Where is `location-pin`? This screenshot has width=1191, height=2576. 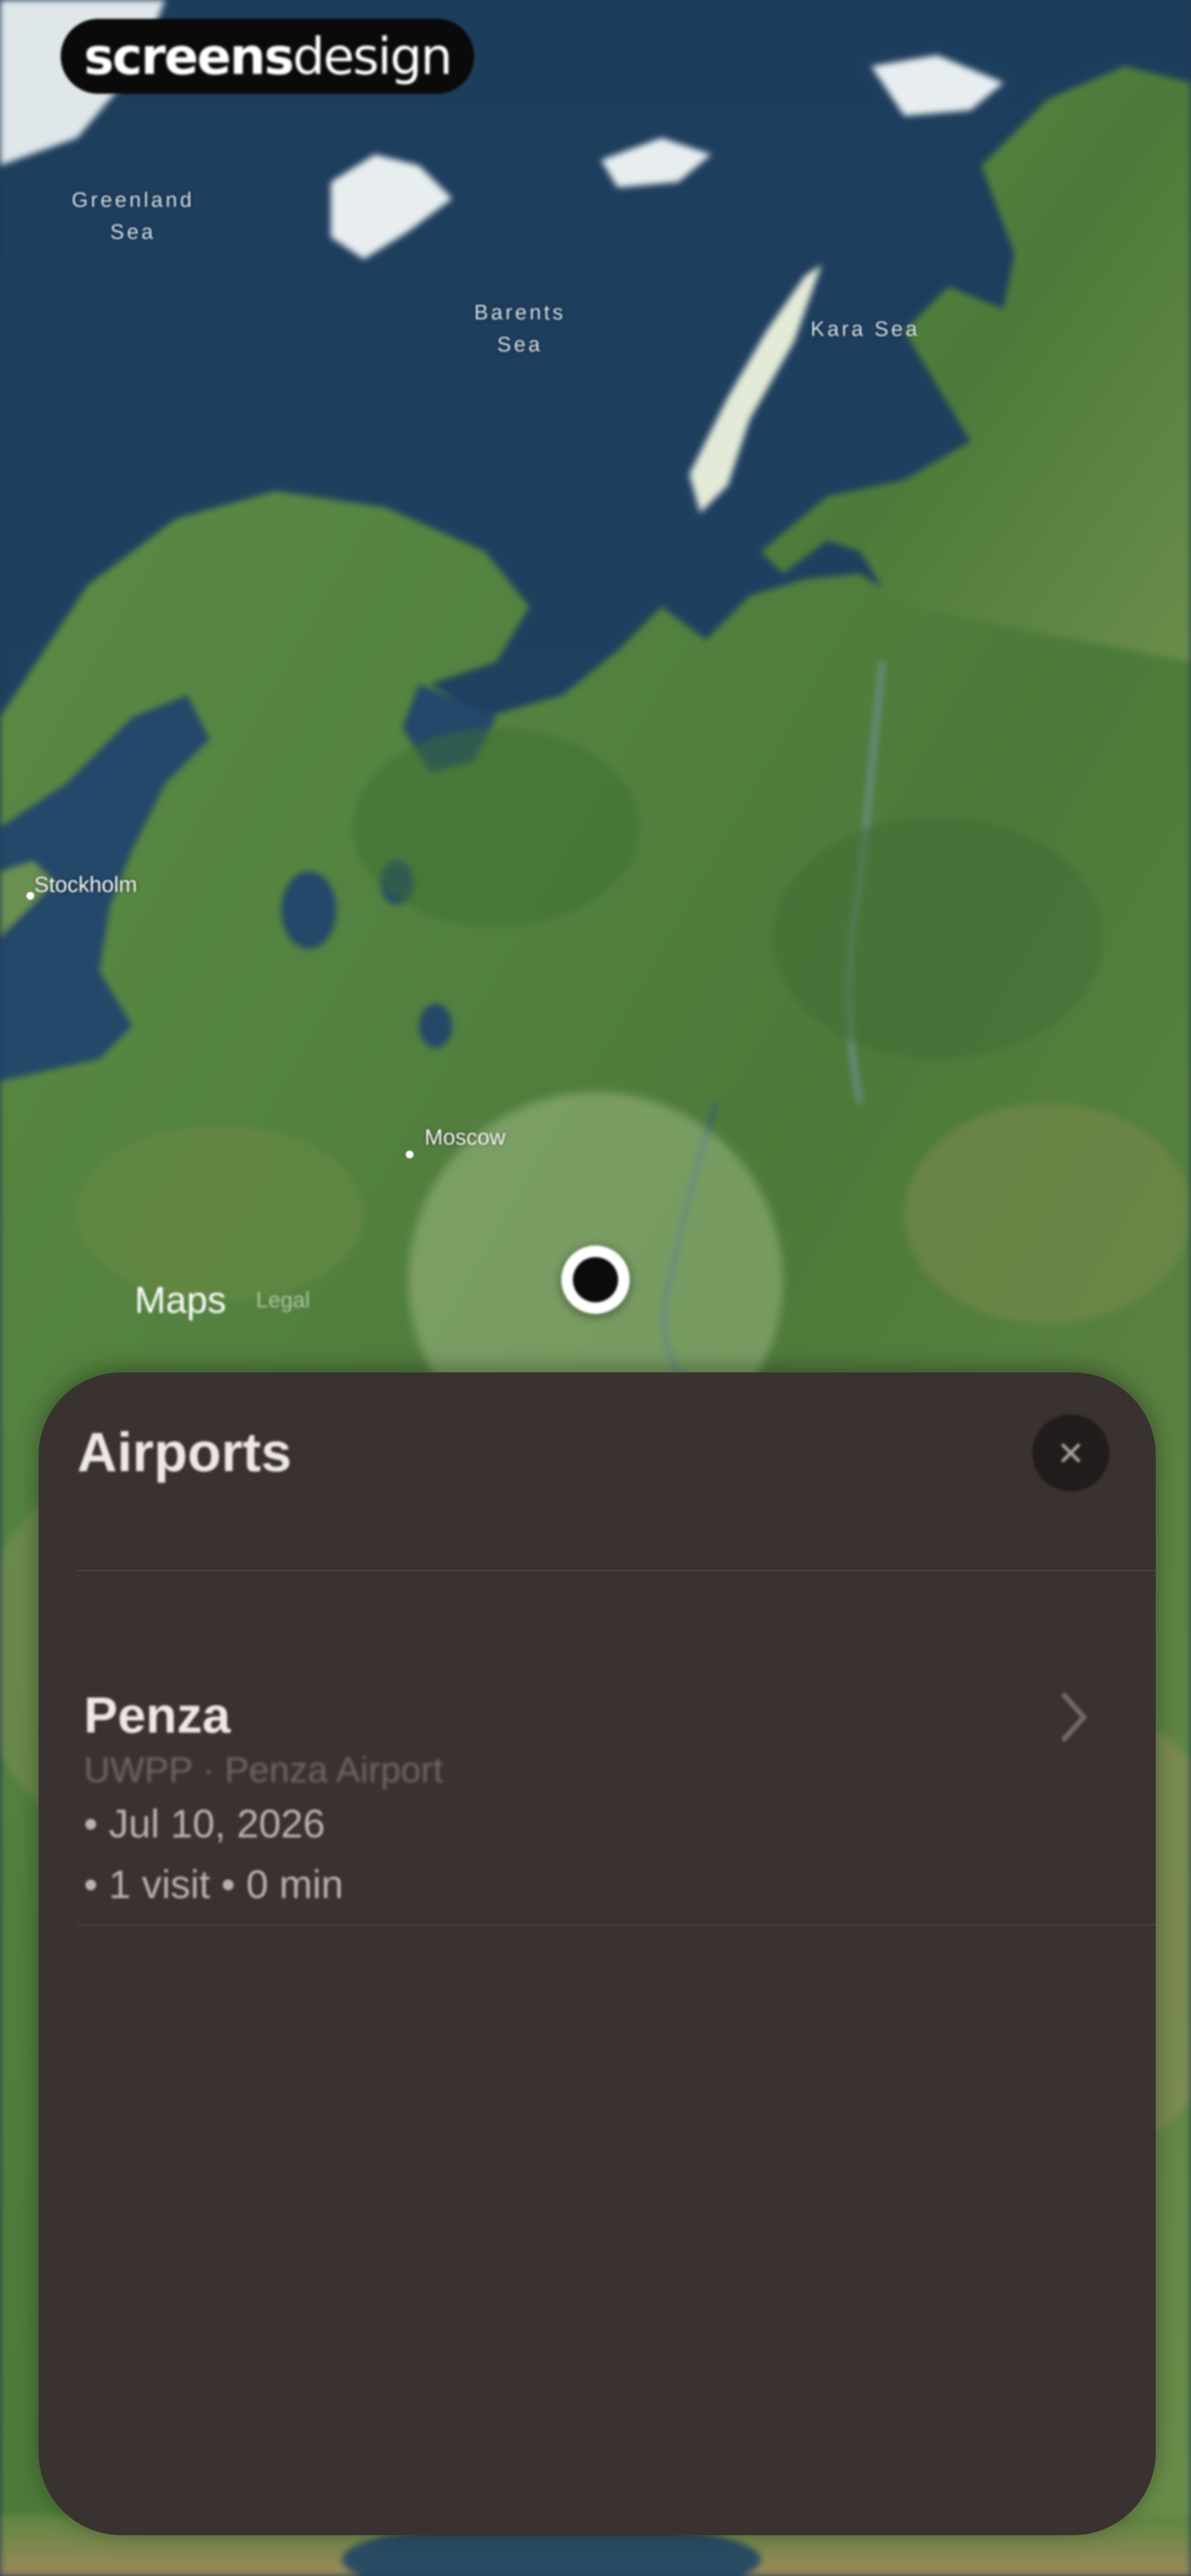
location-pin is located at coordinates (595, 1280).